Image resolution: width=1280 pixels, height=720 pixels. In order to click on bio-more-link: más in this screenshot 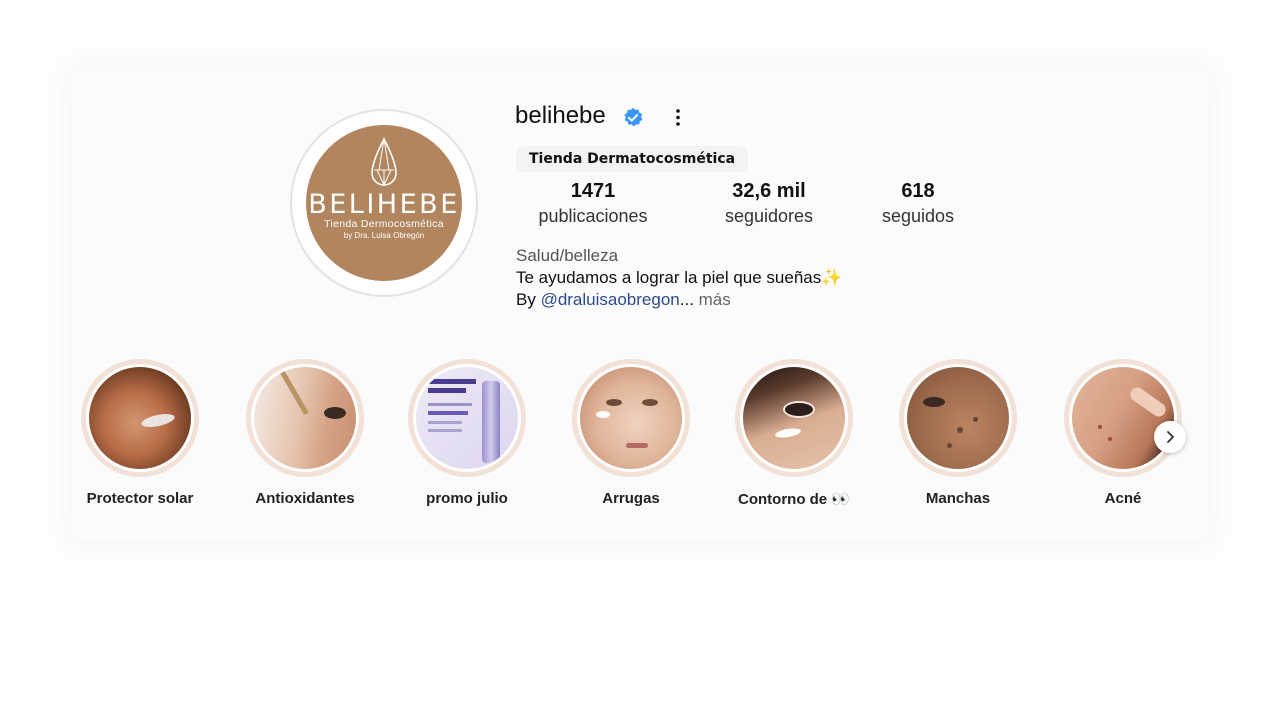, I will do `click(712, 299)`.